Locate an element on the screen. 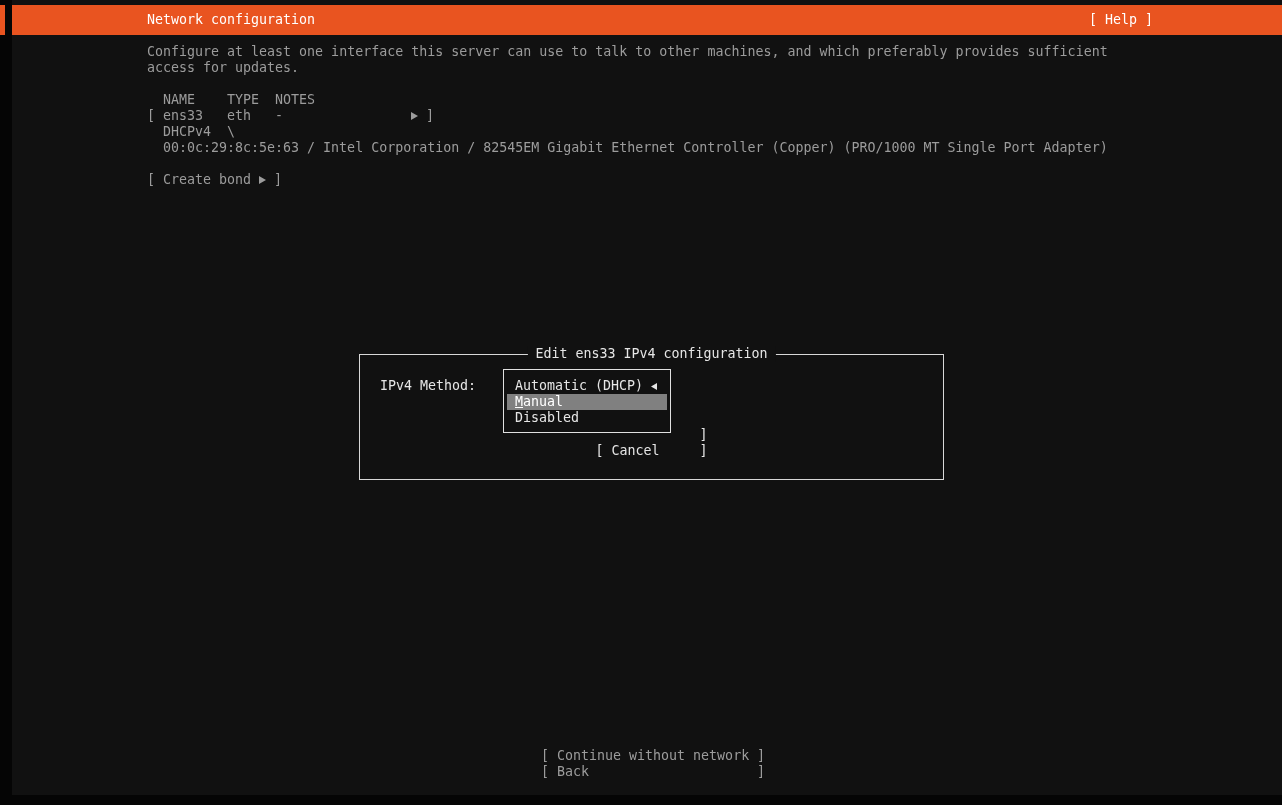 The image size is (1282, 805). table-cell-text: \ is located at coordinates (231, 132).